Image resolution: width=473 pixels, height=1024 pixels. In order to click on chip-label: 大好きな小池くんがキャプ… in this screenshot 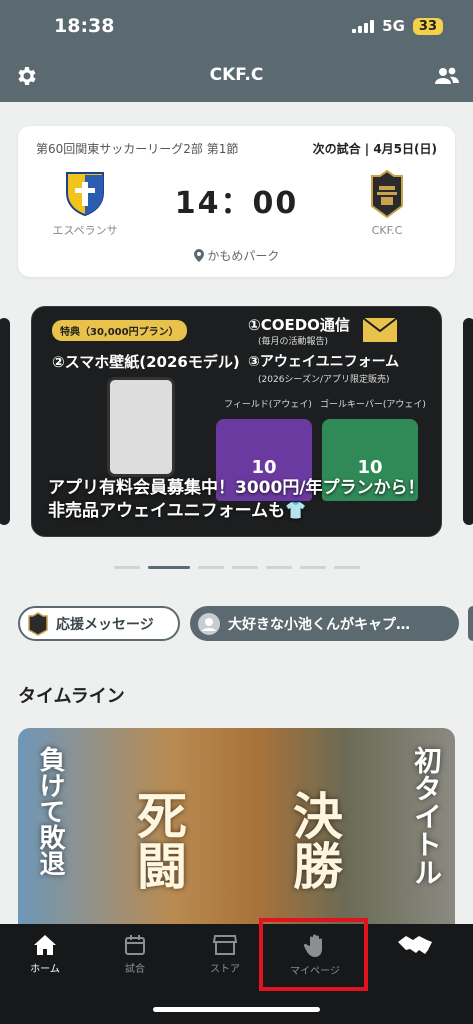, I will do `click(319, 624)`.